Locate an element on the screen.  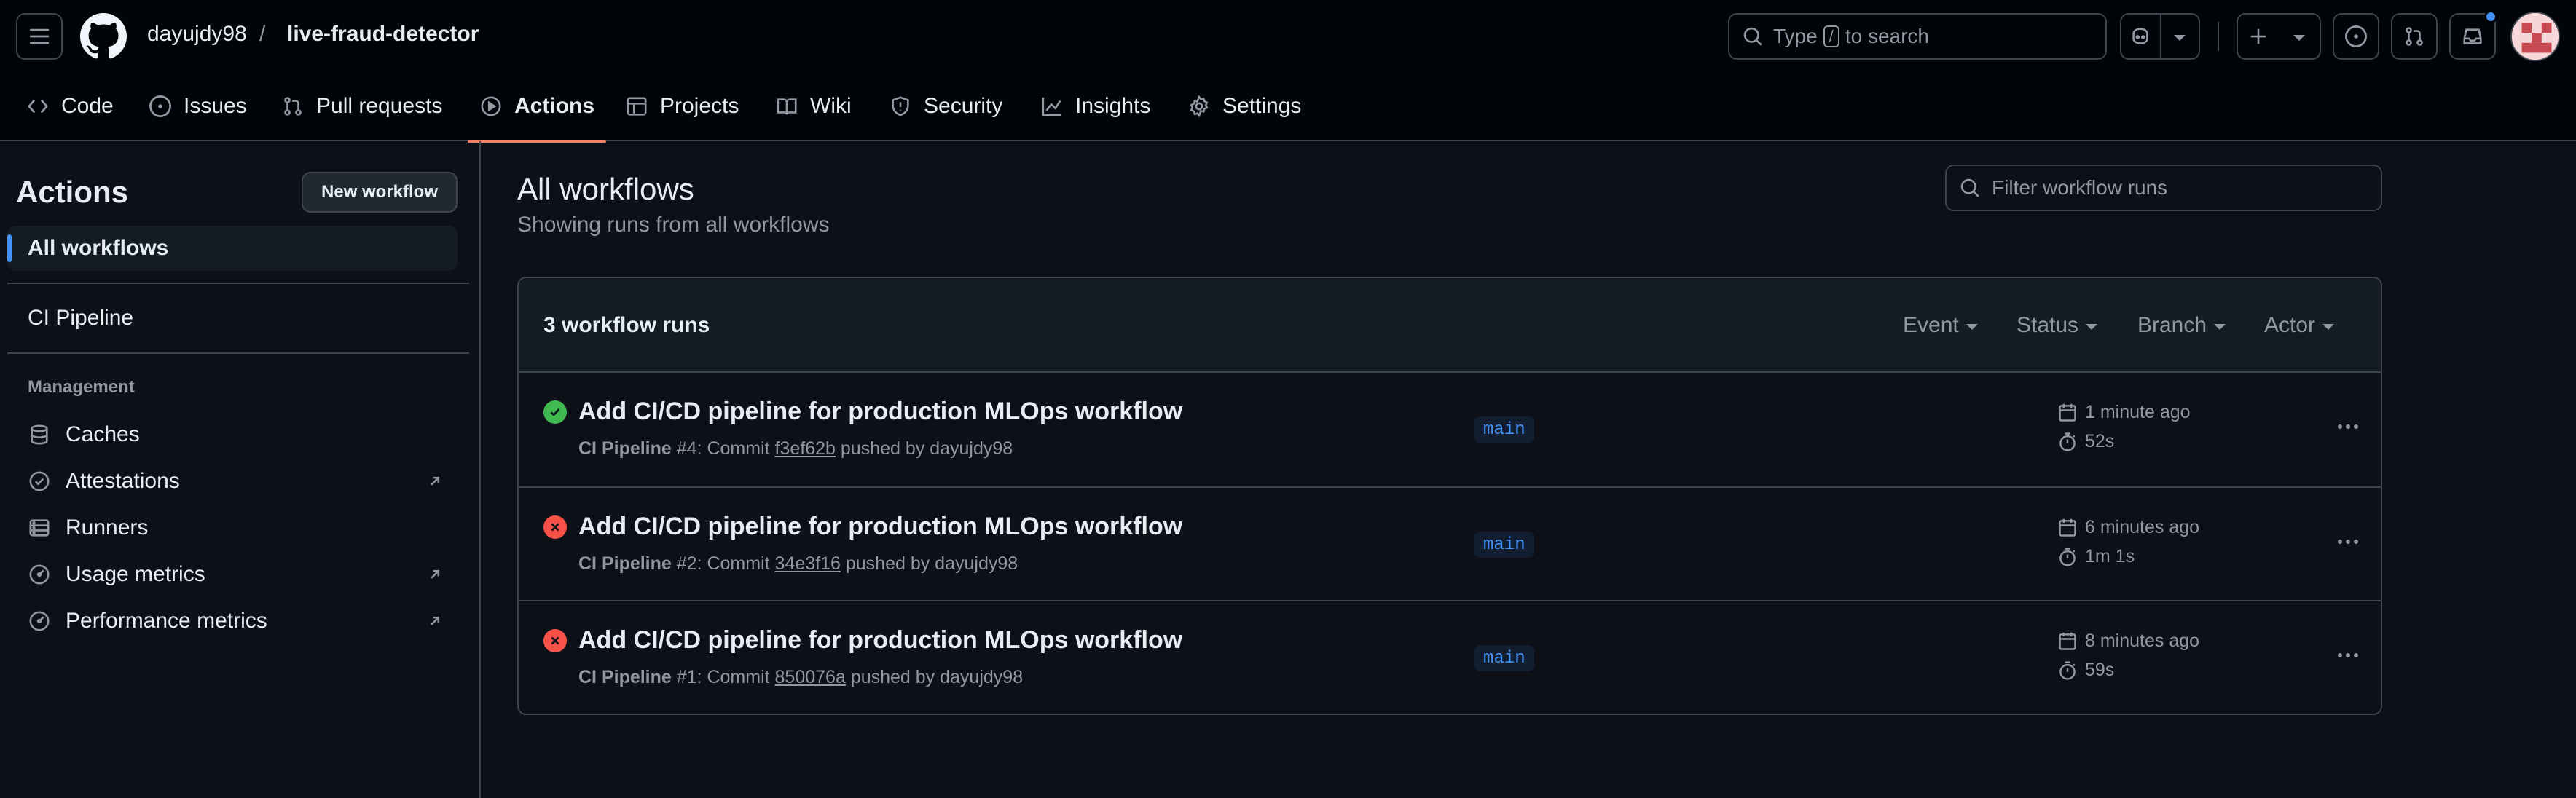
tab-wiki-label: Wiki is located at coordinates (831, 106).